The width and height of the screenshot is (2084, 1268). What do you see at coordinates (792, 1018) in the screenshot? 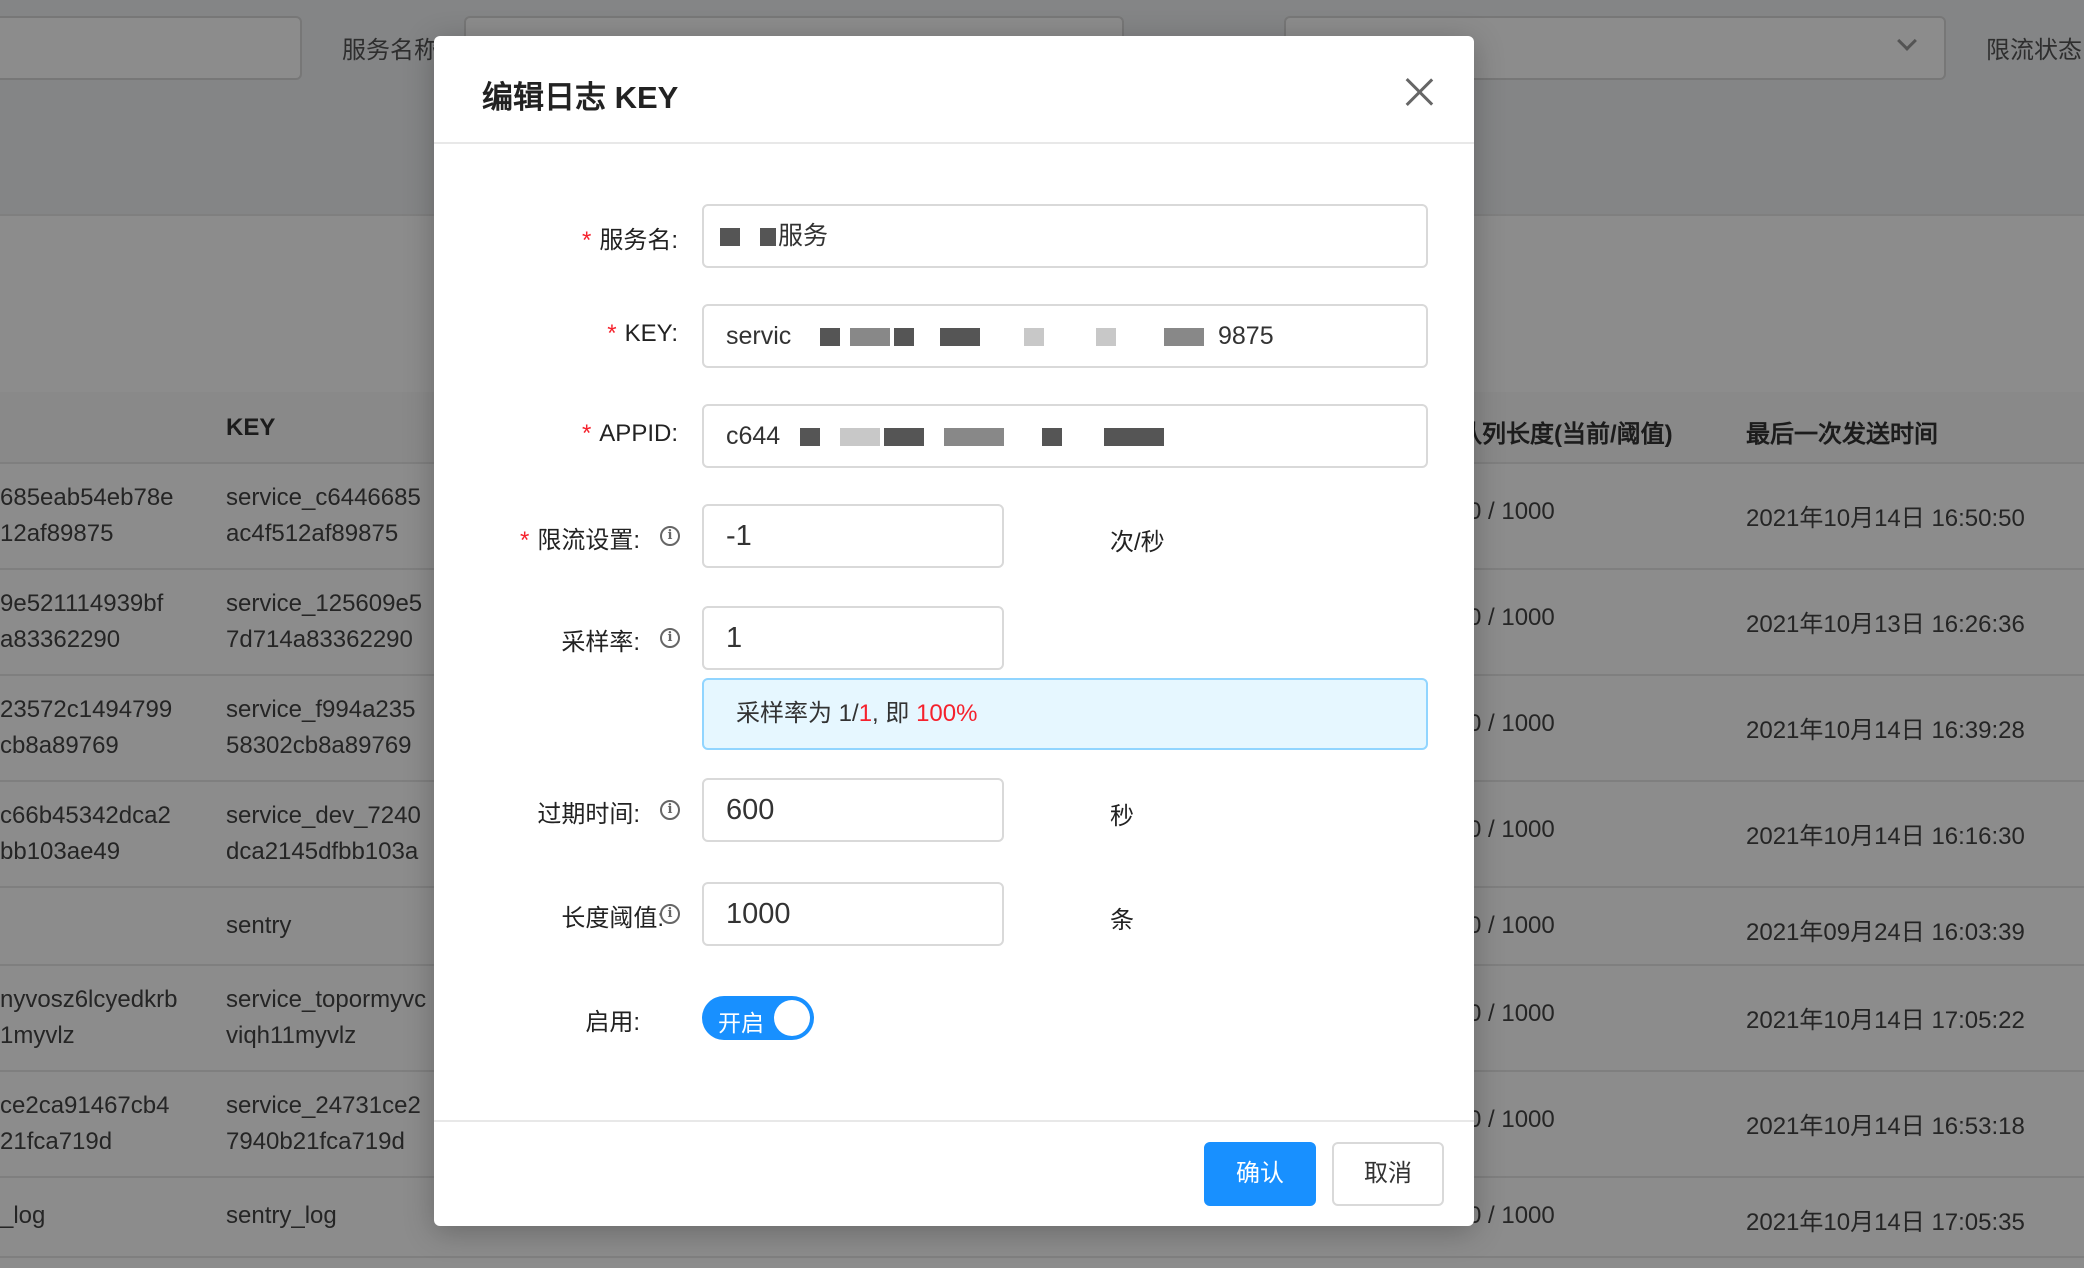
I see `switch-knob` at bounding box center [792, 1018].